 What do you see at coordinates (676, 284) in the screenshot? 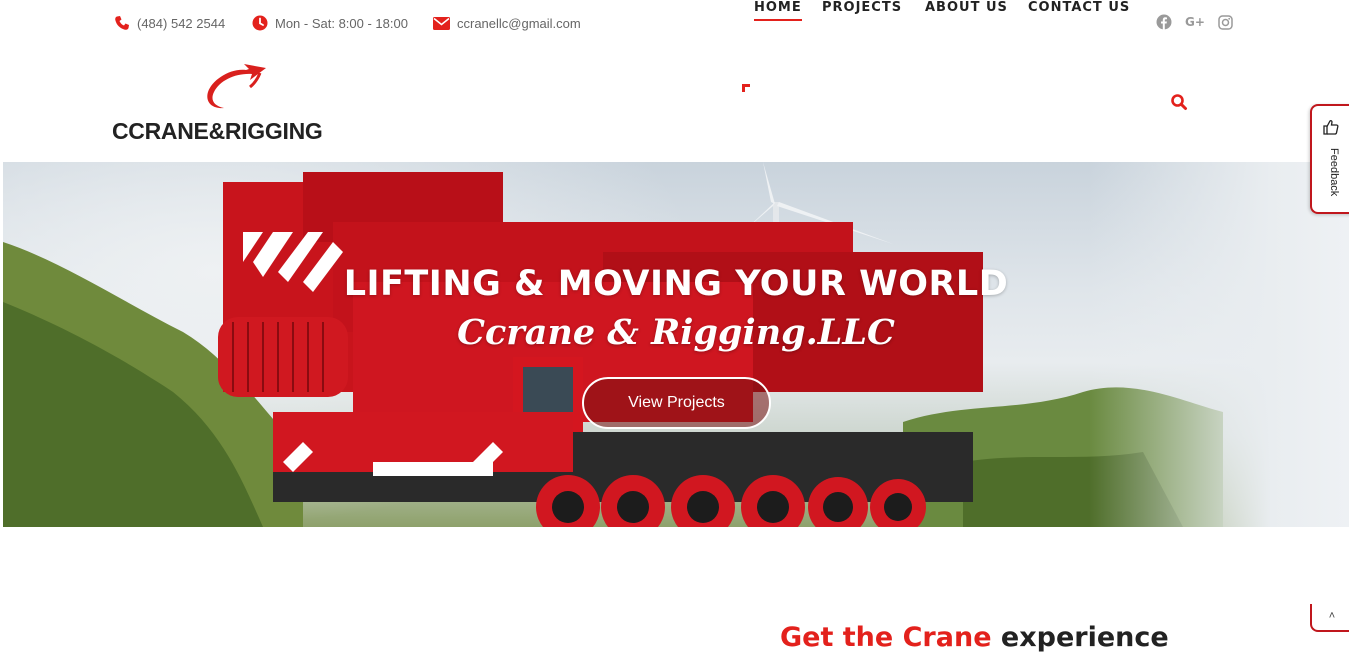
I see `hero-title: LIFTING & MOVING YOUR WORLD` at bounding box center [676, 284].